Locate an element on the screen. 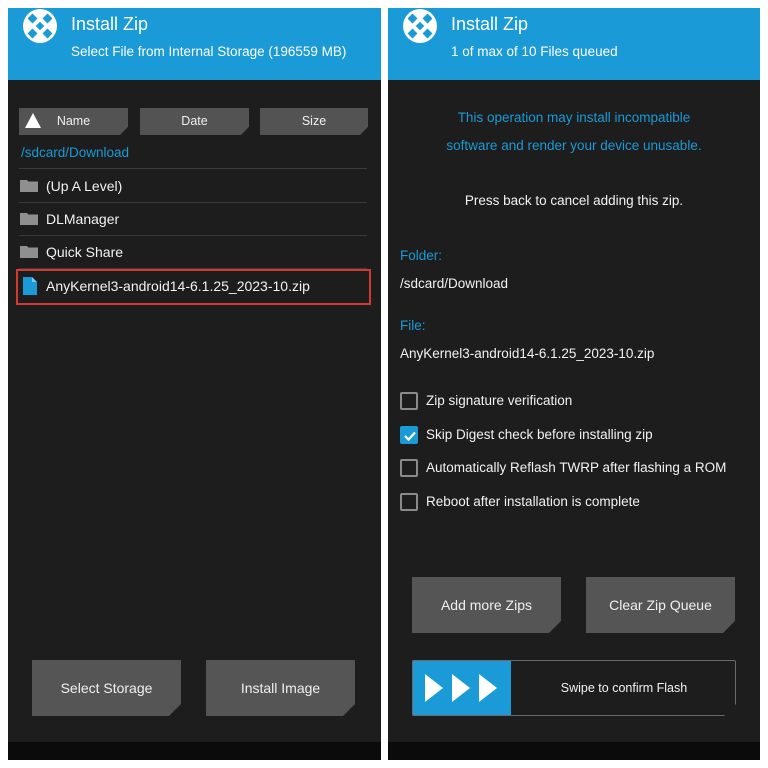 The width and height of the screenshot is (768, 768). folder-label: Folder: is located at coordinates (421, 255).